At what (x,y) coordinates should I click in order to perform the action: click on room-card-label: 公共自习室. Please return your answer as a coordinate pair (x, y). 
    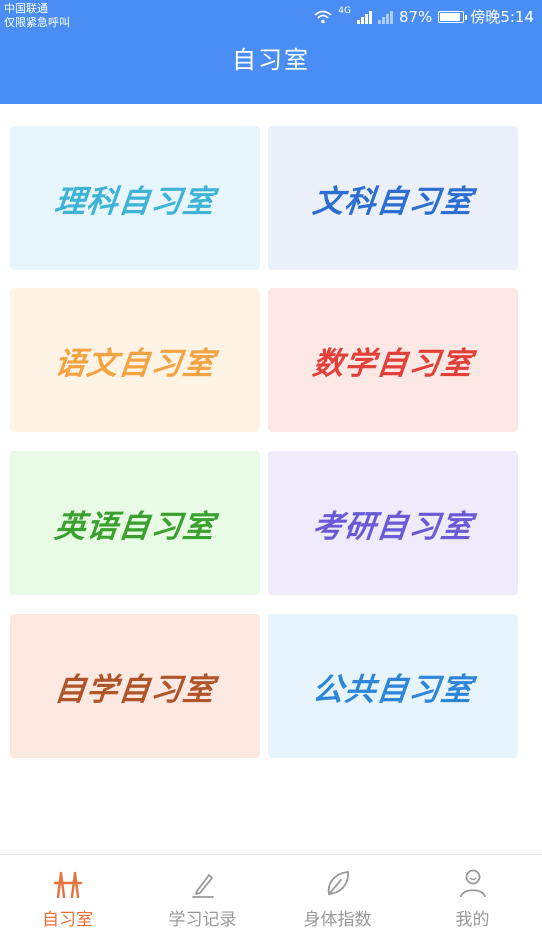
    Looking at the image, I should click on (392, 689).